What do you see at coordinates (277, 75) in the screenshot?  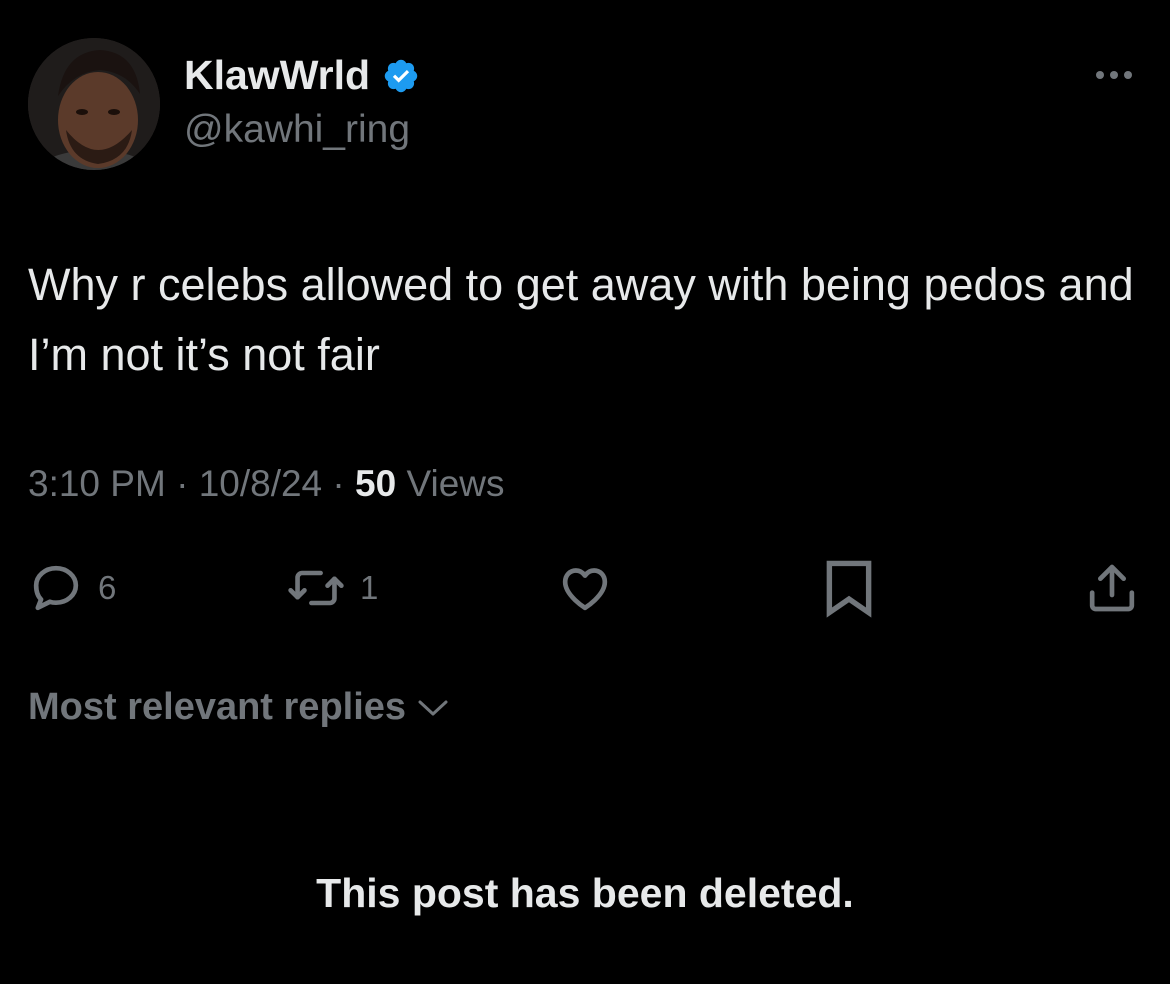 I see `display-name-text: KlawWrld` at bounding box center [277, 75].